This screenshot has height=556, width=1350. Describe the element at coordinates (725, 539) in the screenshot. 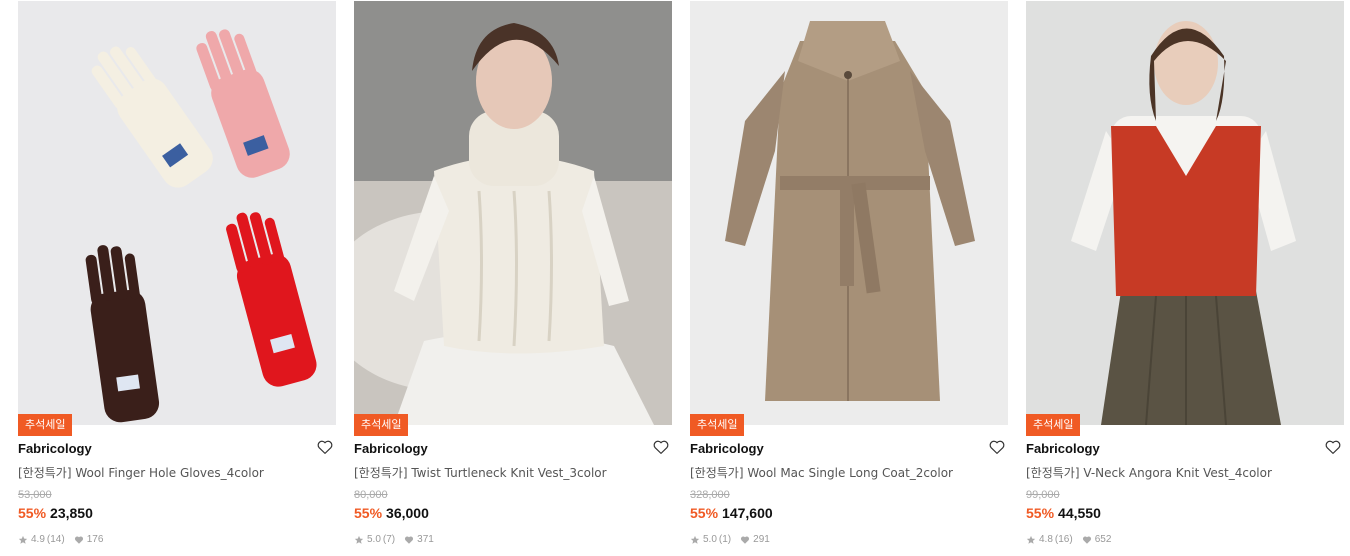

I see `review-count: (1)` at that location.